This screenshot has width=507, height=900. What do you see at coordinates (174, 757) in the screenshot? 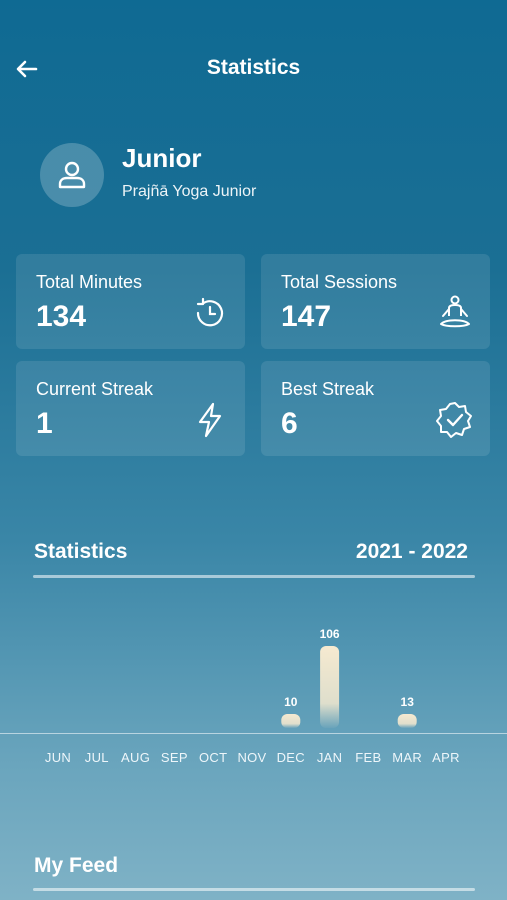
I see `month-label-sep: SEP` at bounding box center [174, 757].